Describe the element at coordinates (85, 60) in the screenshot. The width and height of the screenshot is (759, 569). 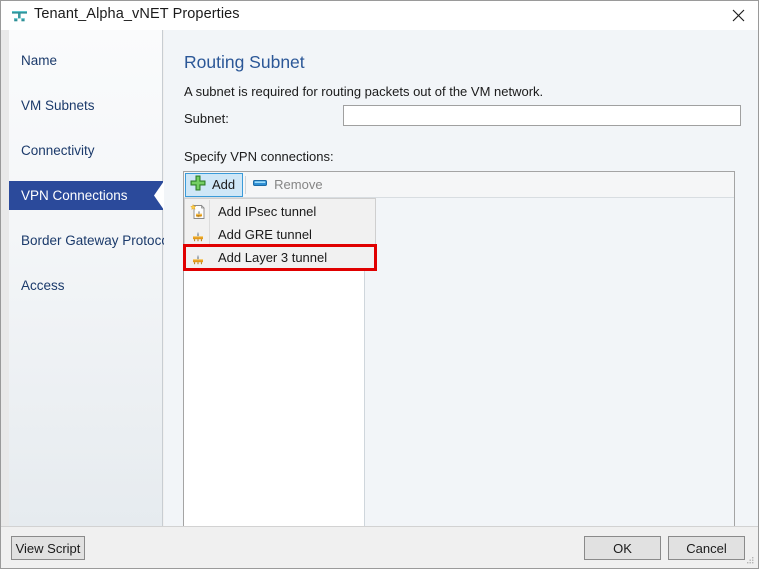
I see `sidebar-item-name: Name` at that location.